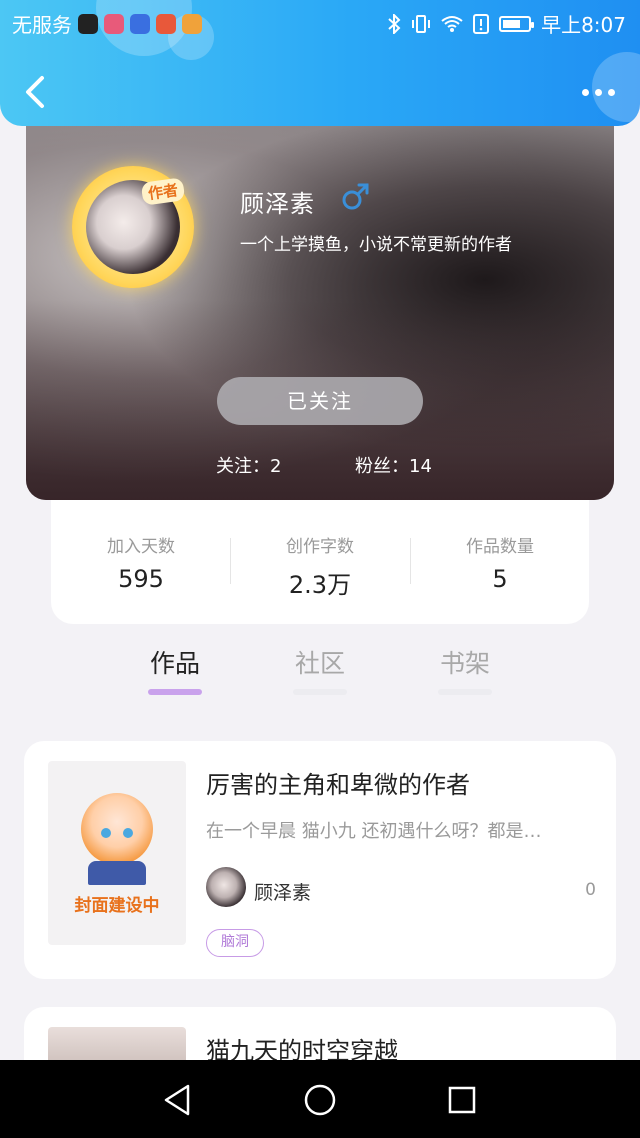  What do you see at coordinates (320, 566) in the screenshot?
I see `stat-word-count: 创作字数 2.3万` at bounding box center [320, 566].